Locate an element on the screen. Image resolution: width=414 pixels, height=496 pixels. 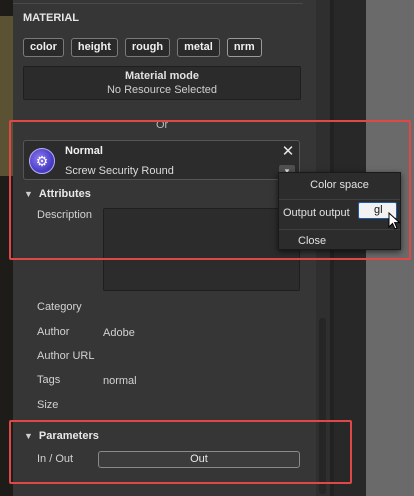
author-url-label: Author URL is located at coordinates (66, 356).